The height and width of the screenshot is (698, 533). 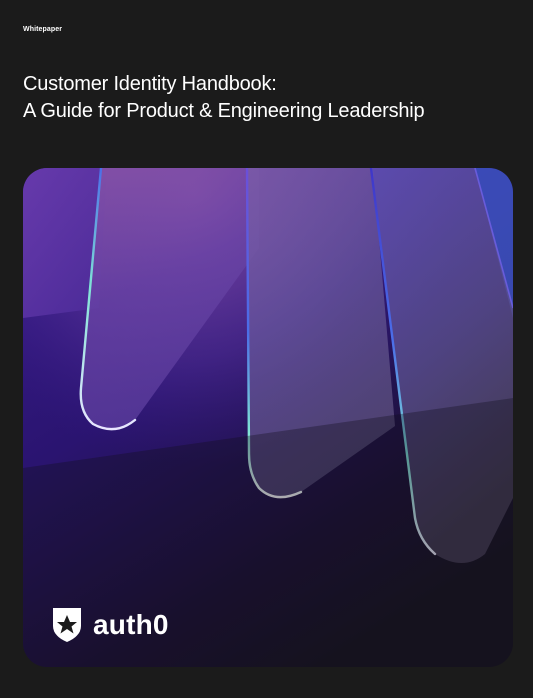 I want to click on auth0-shield-icon, so click(x=67, y=625).